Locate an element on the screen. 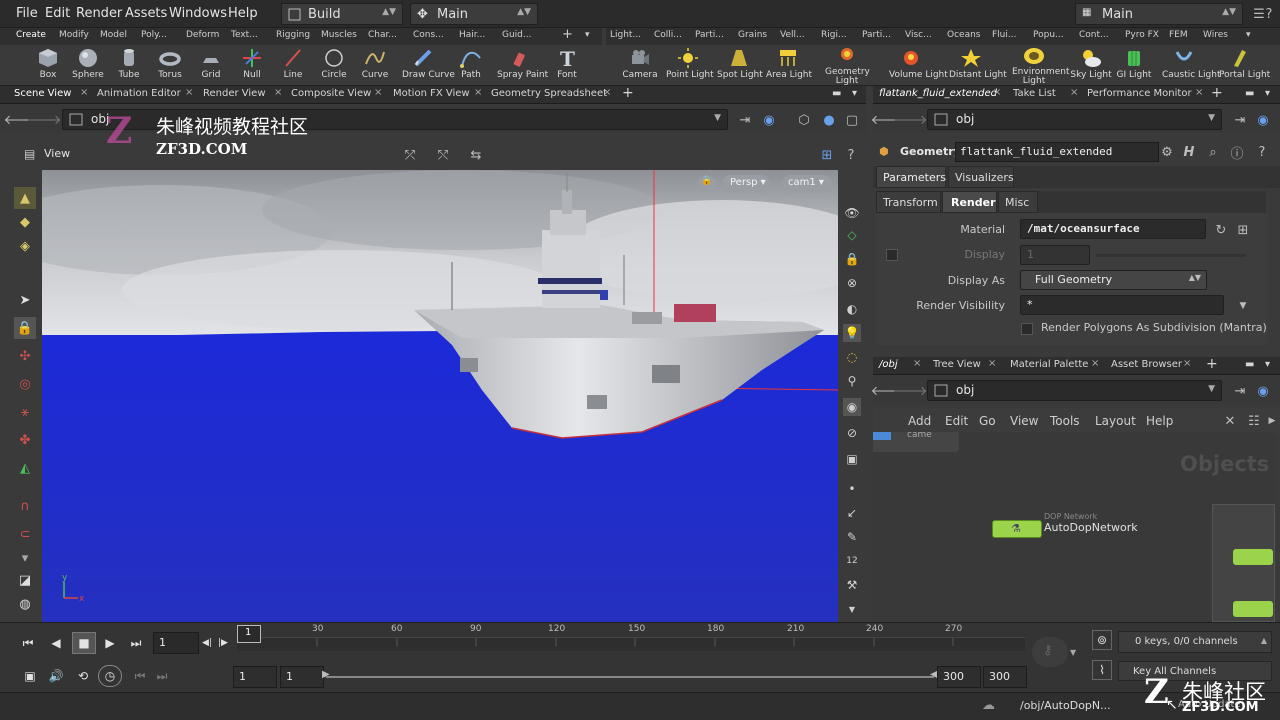 Image resolution: width=1280 pixels, height=720 pixels. tab-take-list: Take List is located at coordinates (1034, 93).